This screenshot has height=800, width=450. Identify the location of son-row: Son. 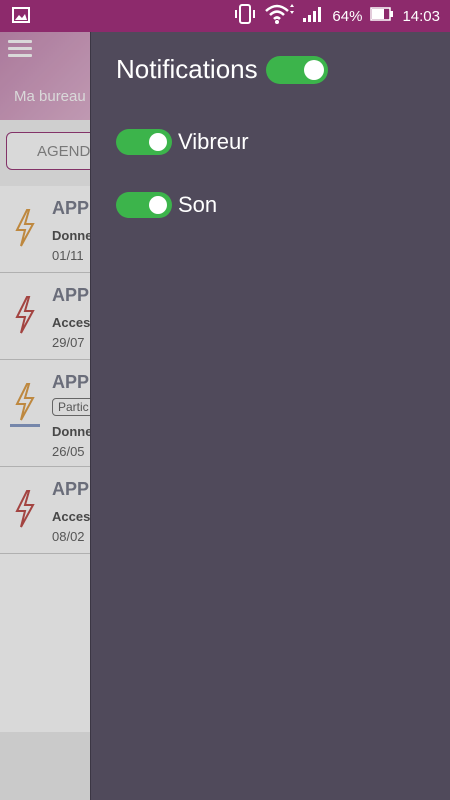
(166, 205).